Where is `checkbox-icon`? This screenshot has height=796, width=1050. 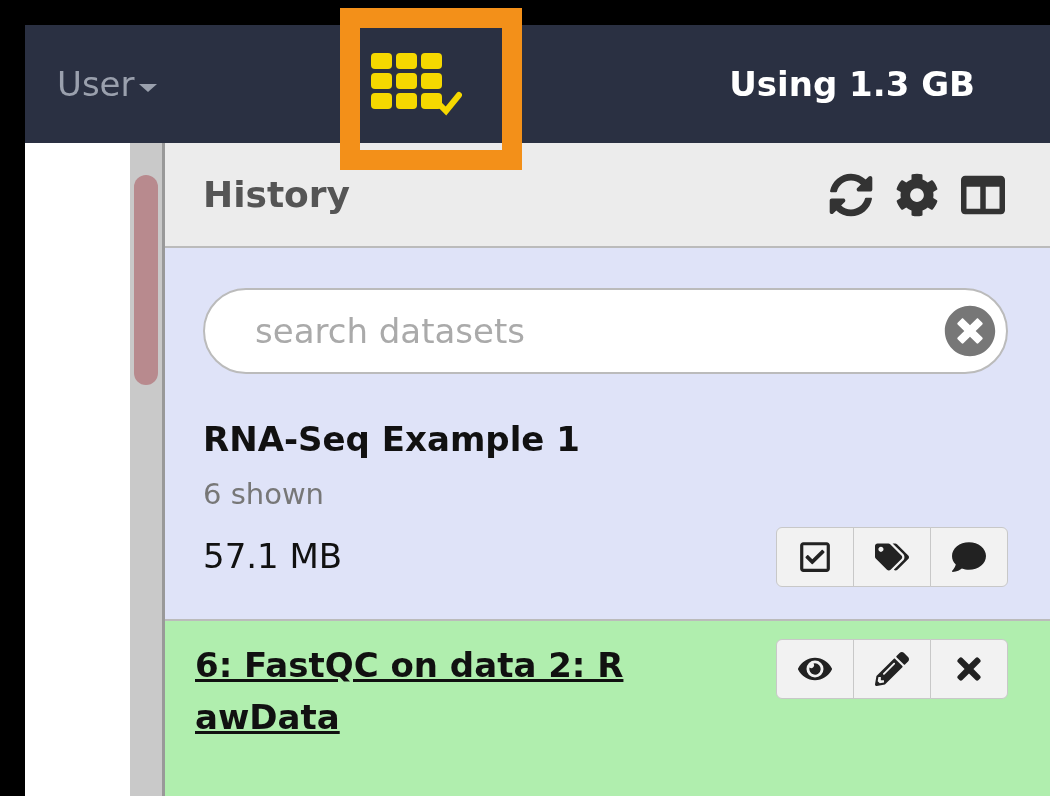
checkbox-icon is located at coordinates (815, 556).